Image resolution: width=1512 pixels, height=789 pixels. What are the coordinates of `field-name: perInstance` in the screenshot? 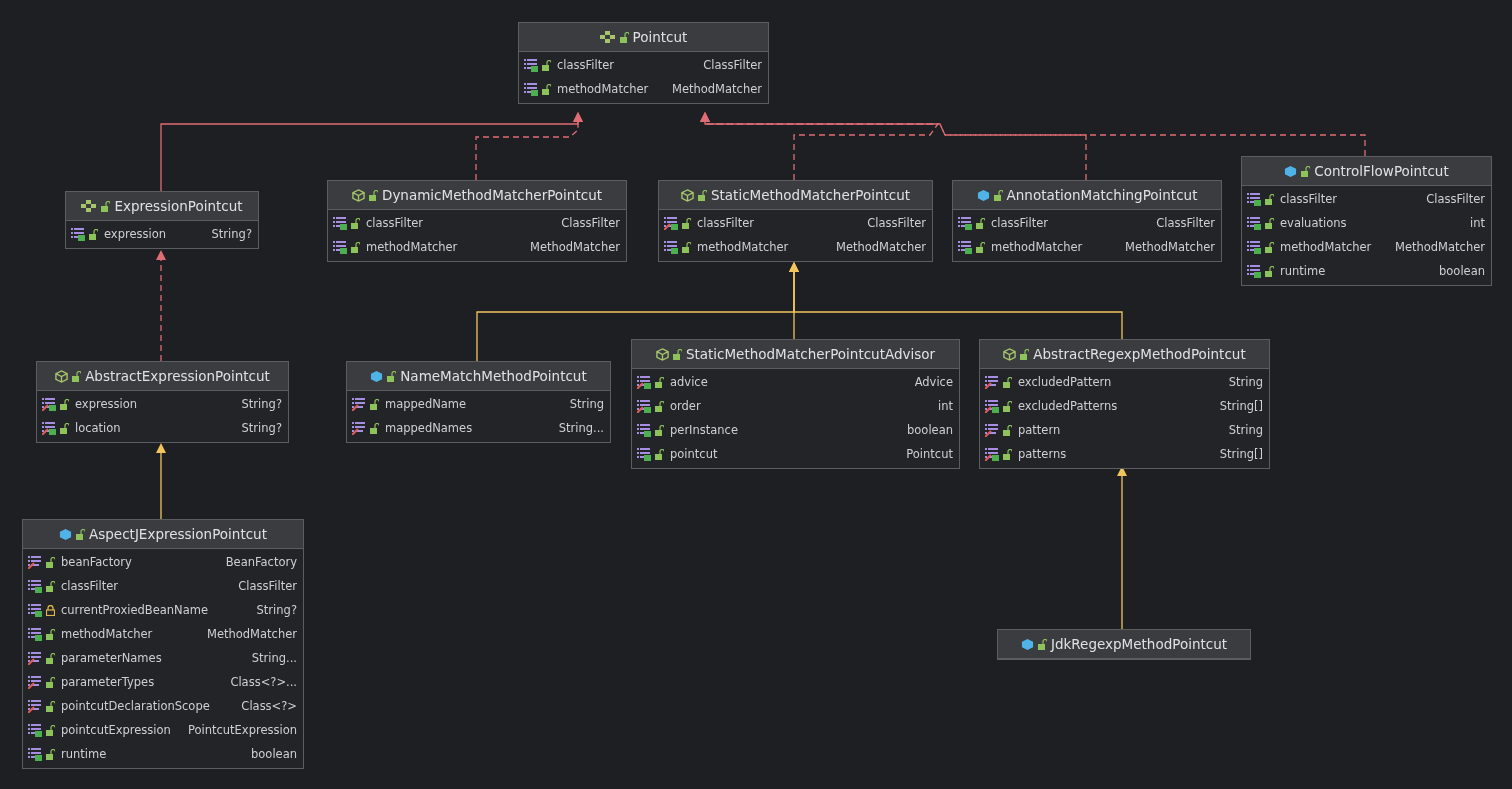 It's located at (704, 430).